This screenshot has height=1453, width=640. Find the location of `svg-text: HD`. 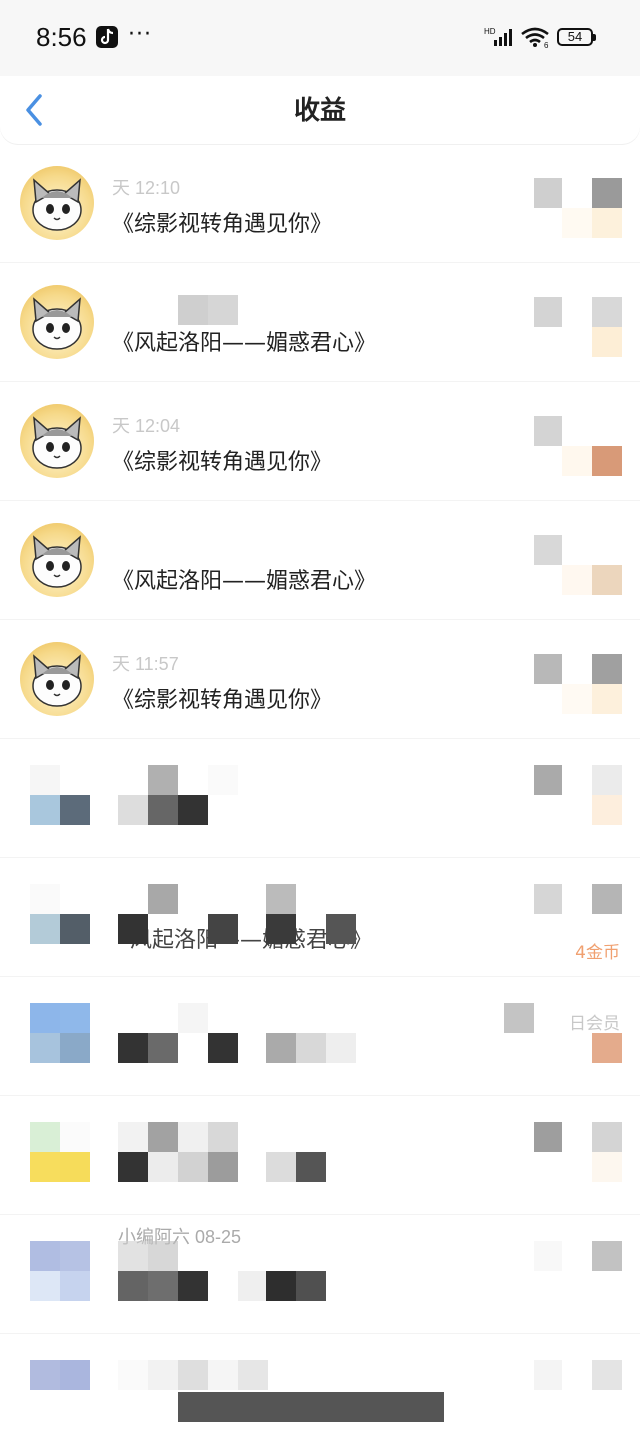

svg-text: HD is located at coordinates (490, 31).